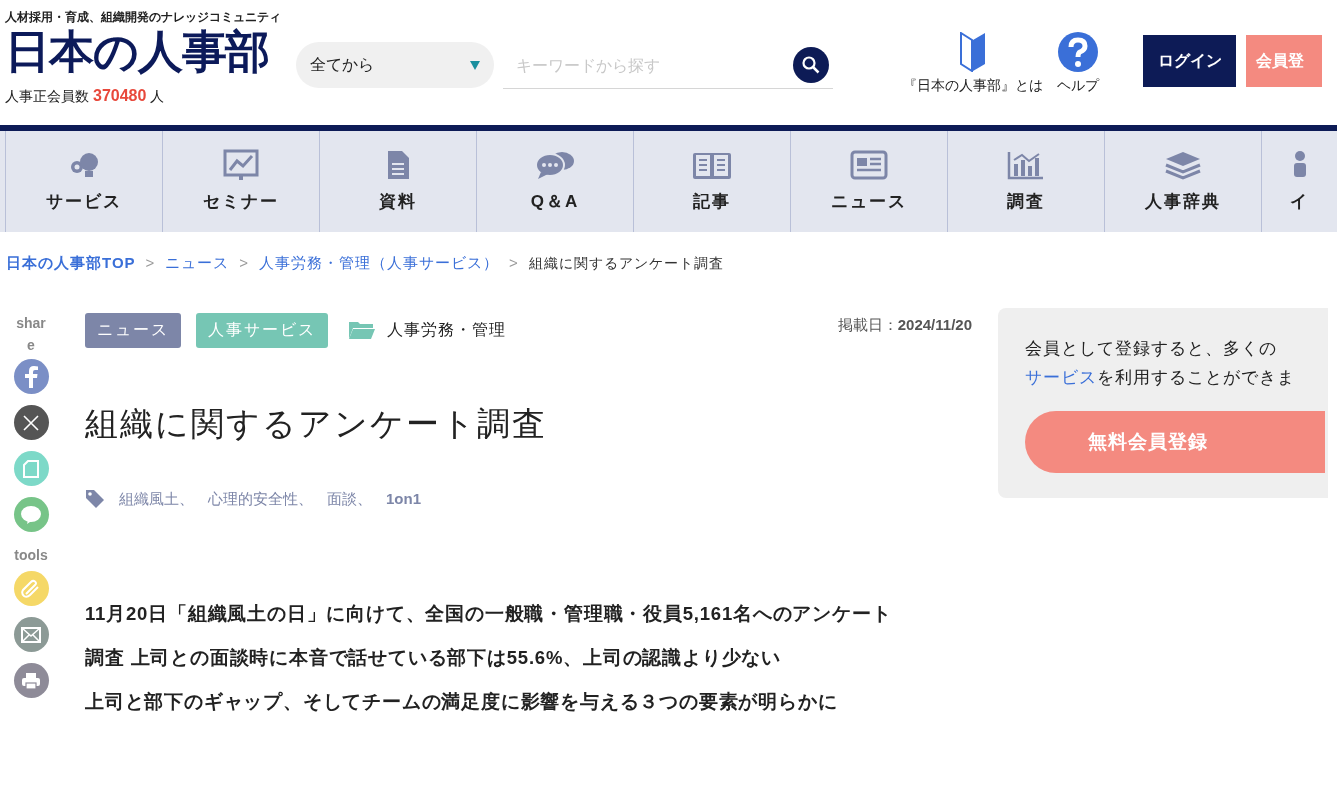 The width and height of the screenshot is (1337, 786). Describe the element at coordinates (398, 164) in the screenshot. I see `document-icon` at that location.